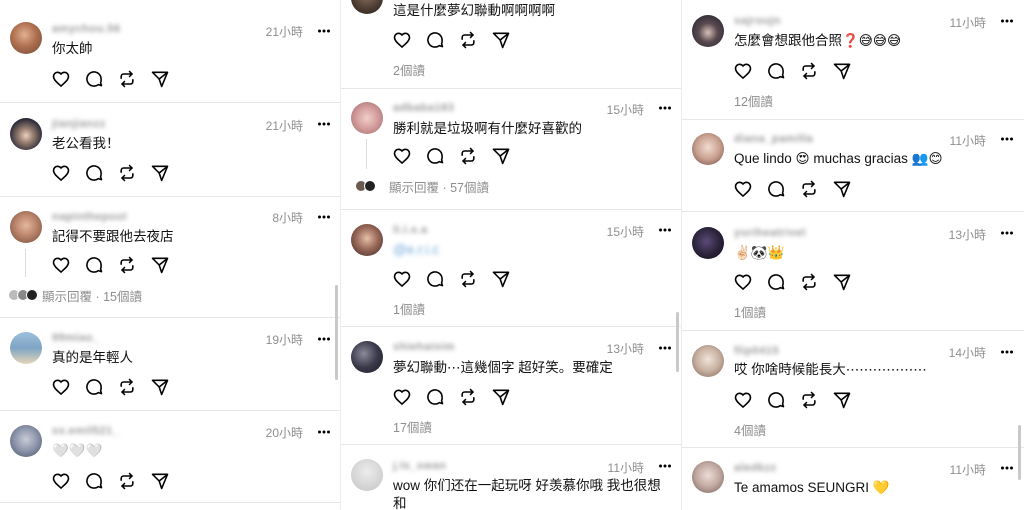 This screenshot has width=1024, height=510. What do you see at coordinates (79, 124) in the screenshot?
I see `username: jianjianzz` at bounding box center [79, 124].